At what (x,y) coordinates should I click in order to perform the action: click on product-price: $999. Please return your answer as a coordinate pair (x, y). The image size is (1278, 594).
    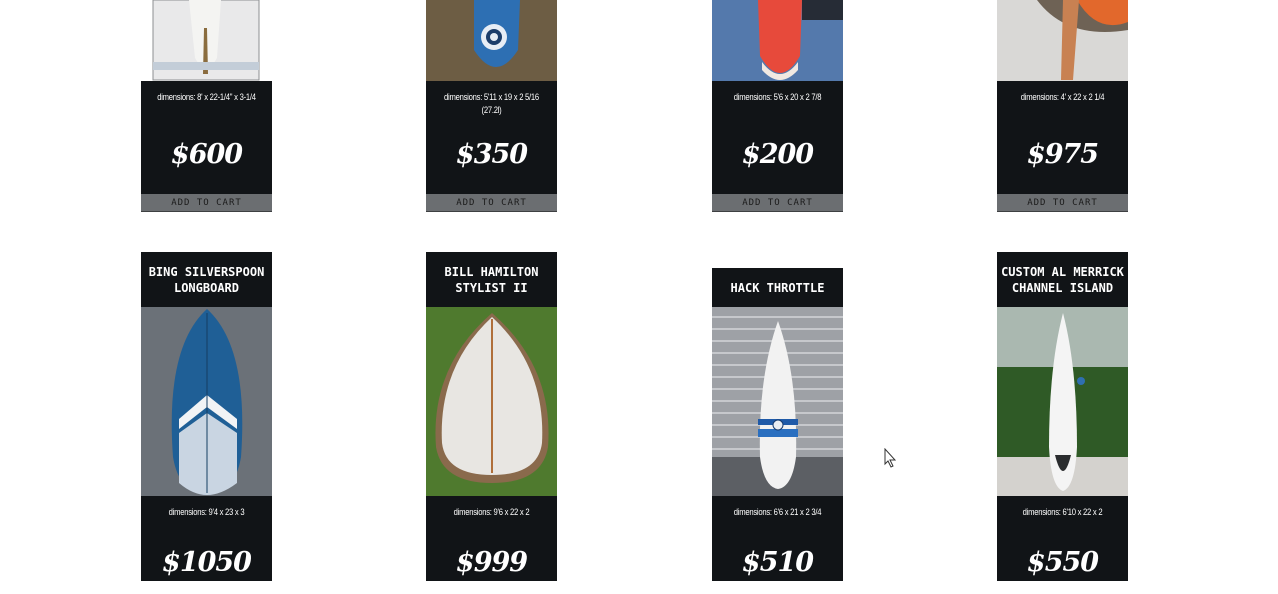
    Looking at the image, I should click on (491, 562).